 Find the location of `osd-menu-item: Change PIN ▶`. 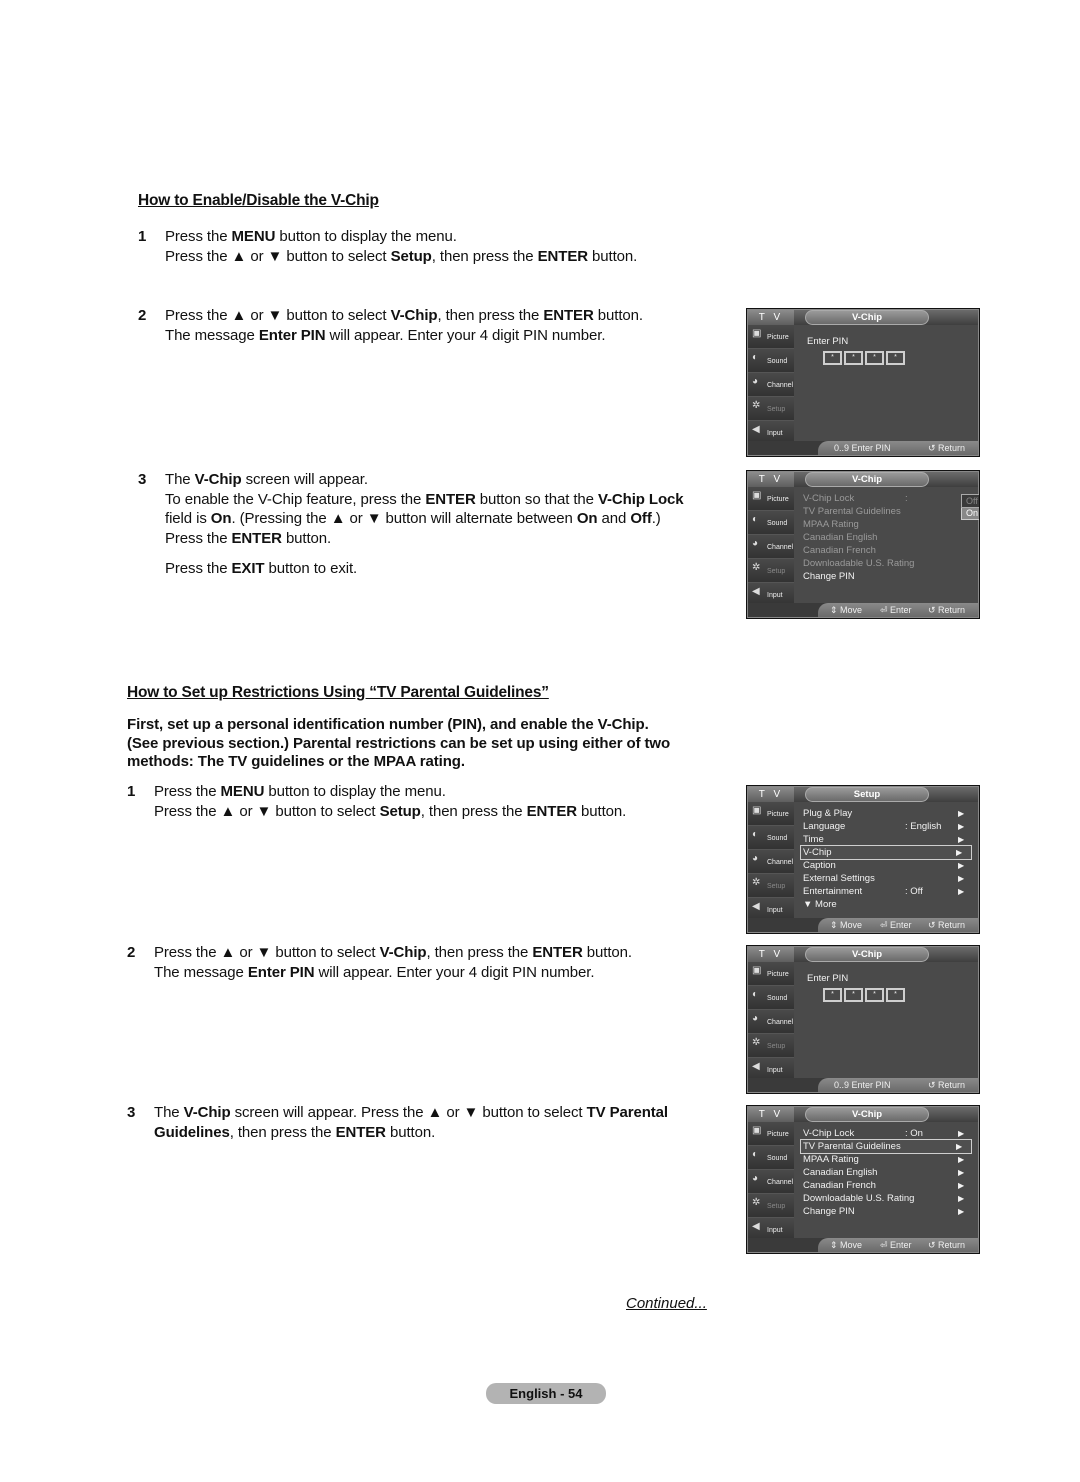

osd-menu-item: Change PIN ▶ is located at coordinates (883, 1211).